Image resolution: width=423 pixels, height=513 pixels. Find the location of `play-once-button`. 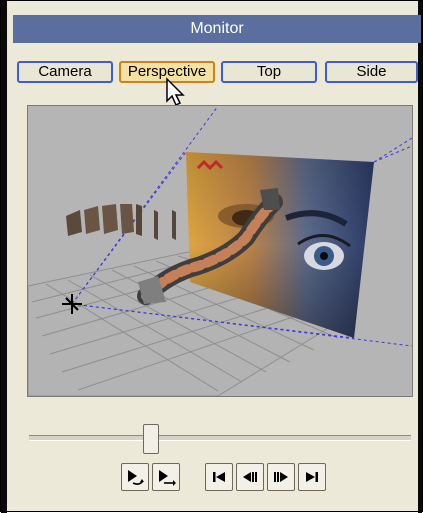

play-once-button is located at coordinates (166, 477).